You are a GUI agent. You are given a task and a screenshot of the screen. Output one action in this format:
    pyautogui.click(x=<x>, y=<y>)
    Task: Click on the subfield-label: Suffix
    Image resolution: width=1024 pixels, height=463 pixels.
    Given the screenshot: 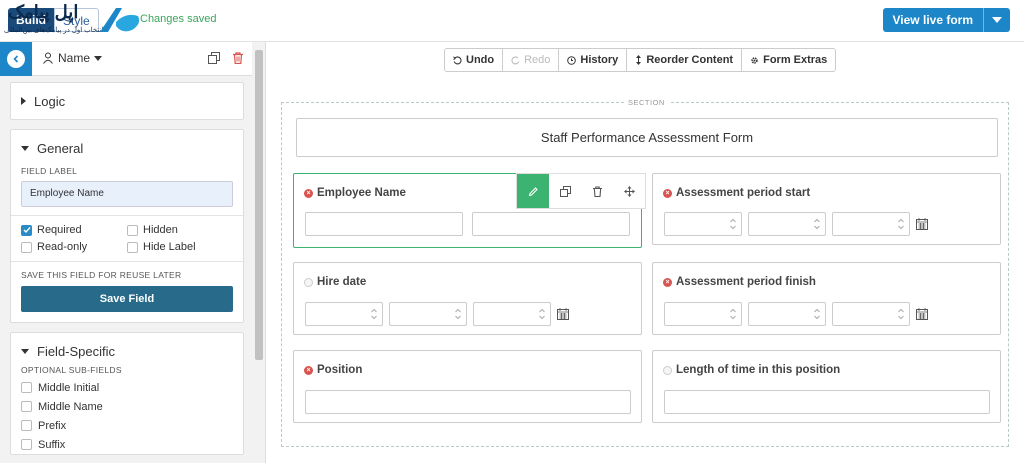 What is the action you would take?
    pyautogui.click(x=52, y=444)
    